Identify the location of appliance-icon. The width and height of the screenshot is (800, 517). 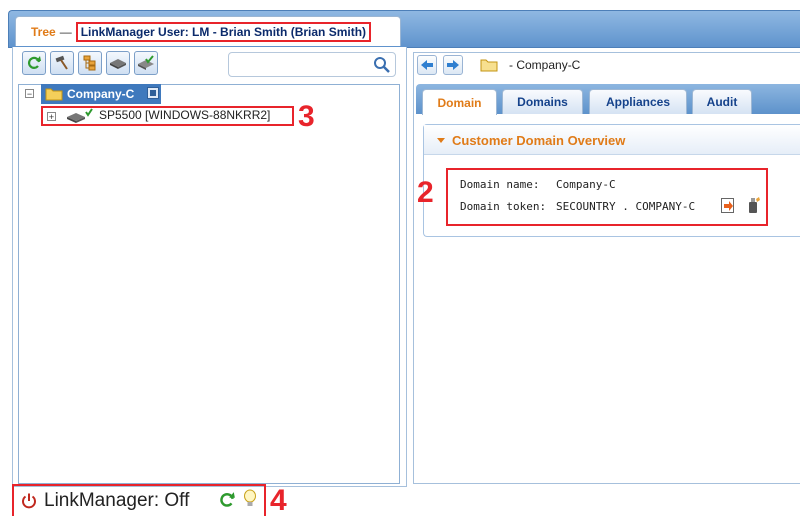
(118, 64).